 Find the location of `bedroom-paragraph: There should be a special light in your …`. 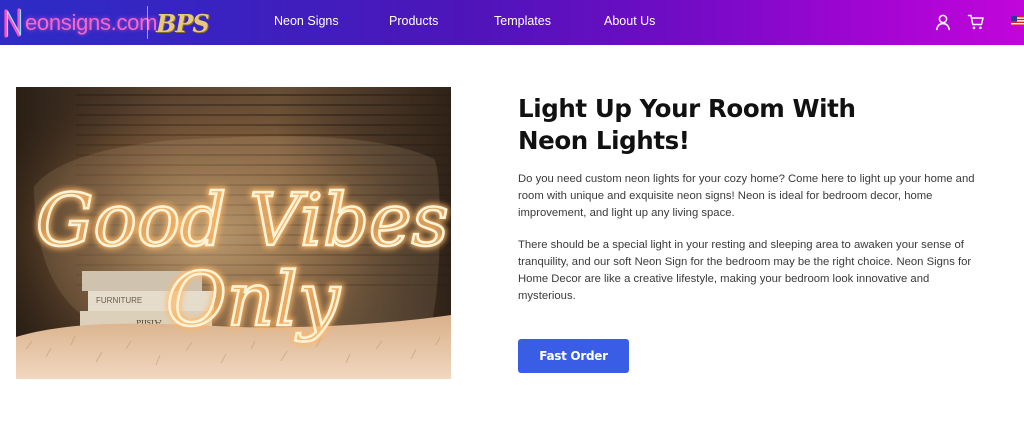

bedroom-paragraph: There should be a special light in your … is located at coordinates (745, 270).